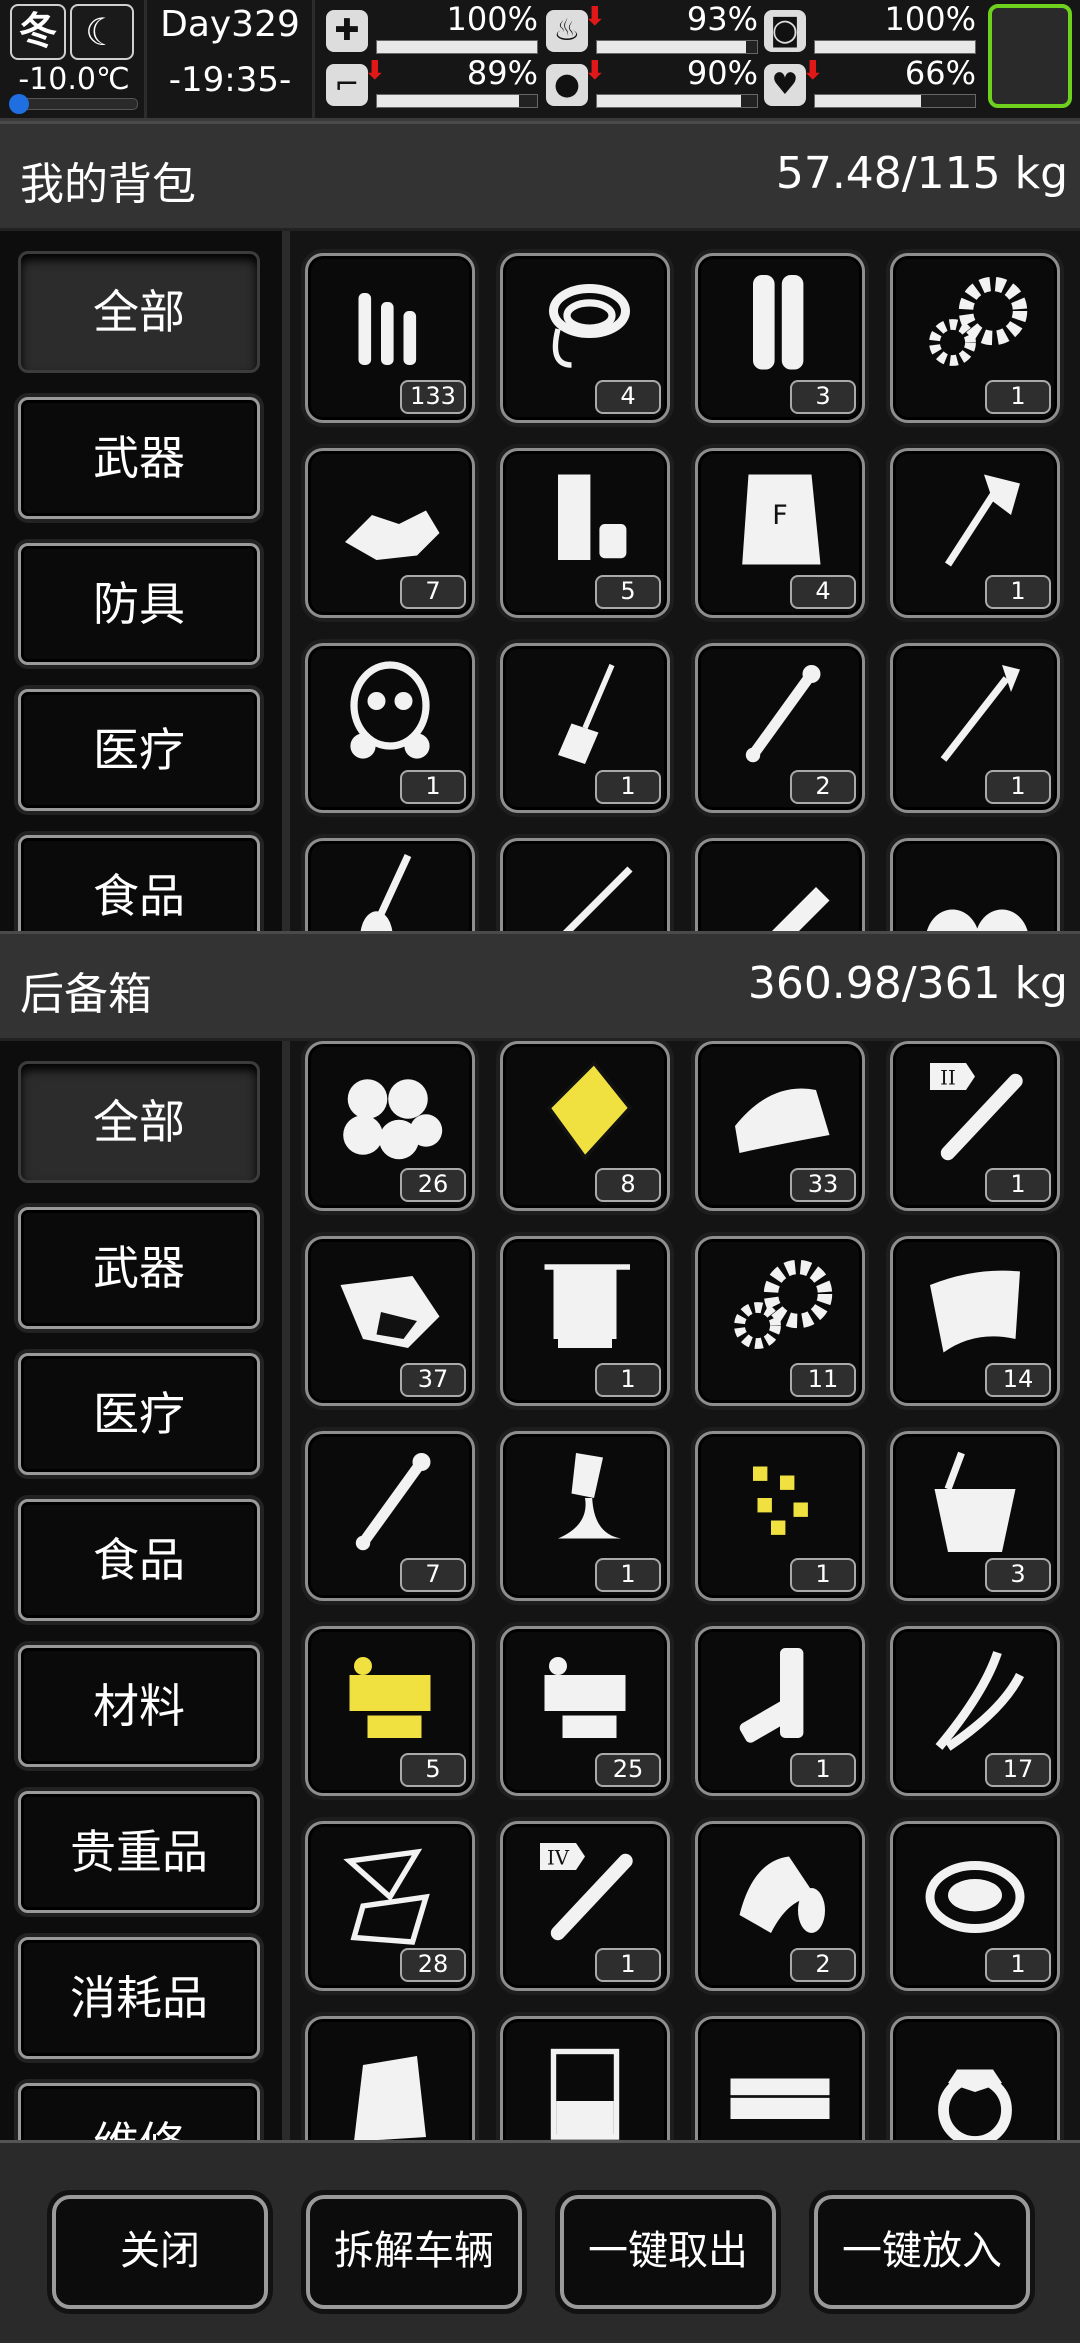  Describe the element at coordinates (139, 750) in the screenshot. I see `tab-backpack-3: 医疗` at that location.